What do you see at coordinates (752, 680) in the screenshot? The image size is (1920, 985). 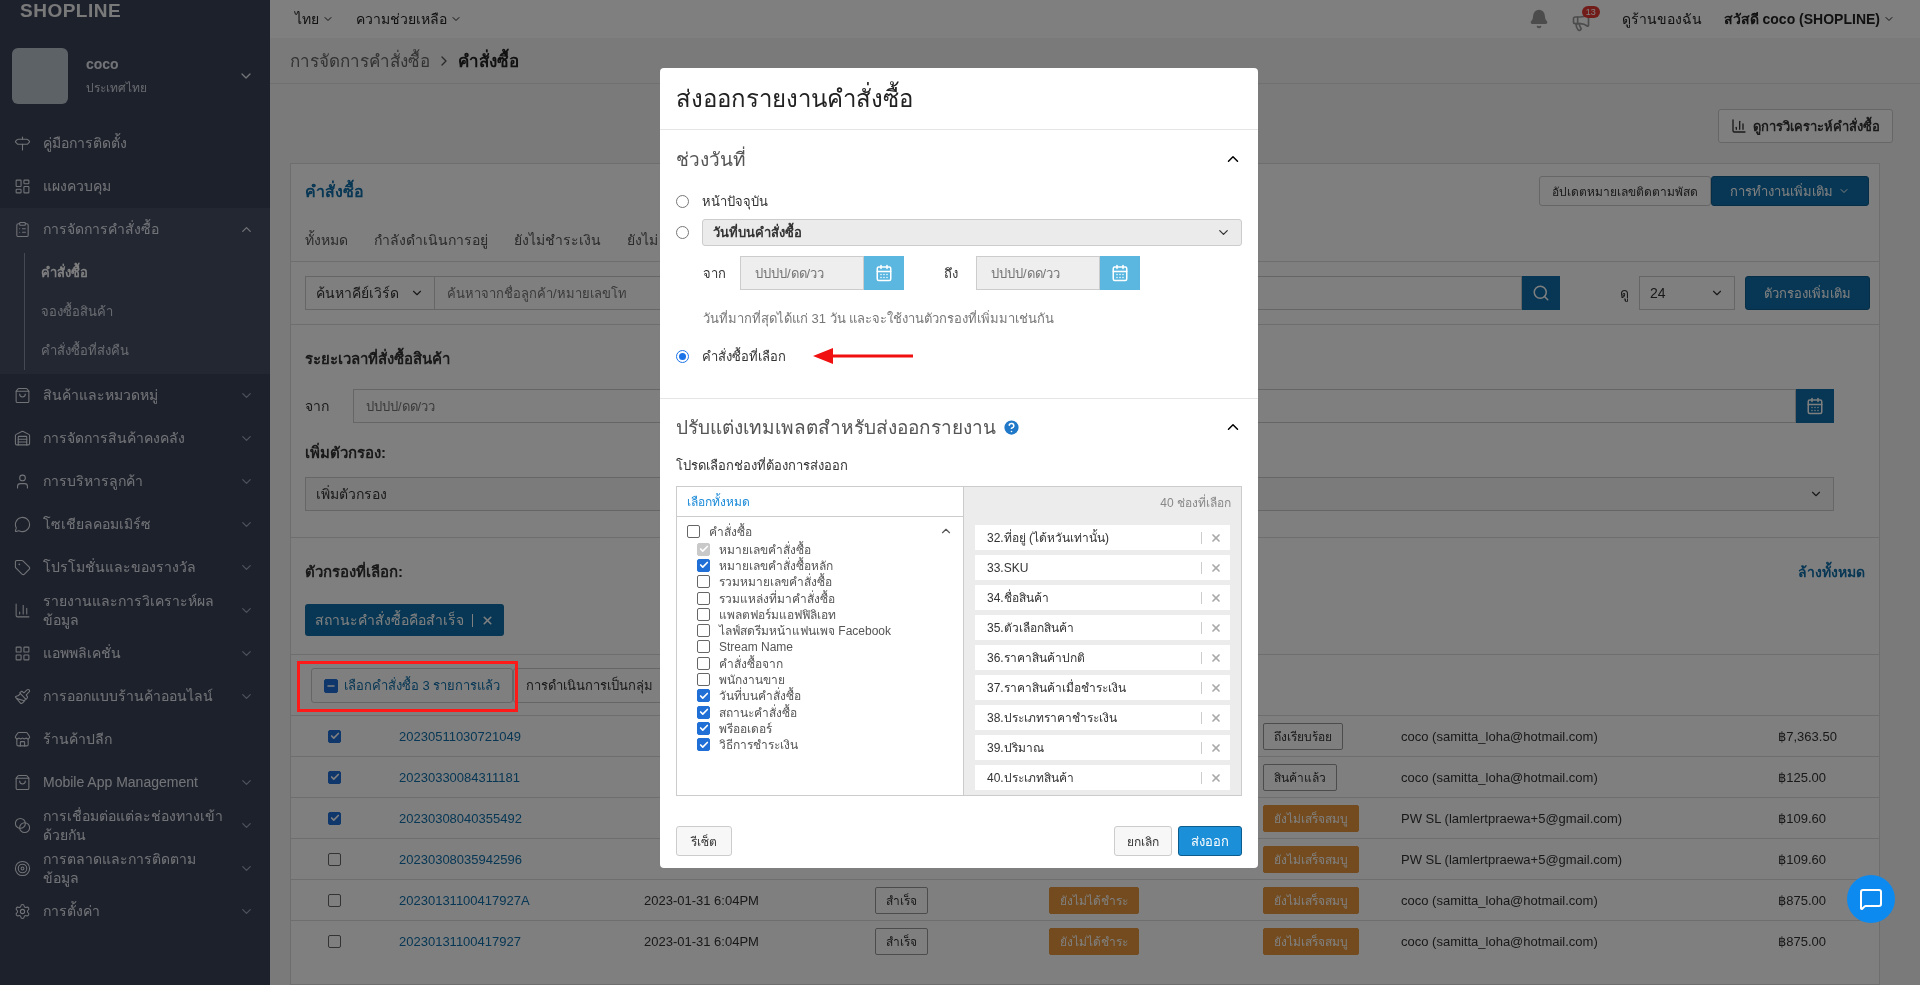 I see `field-label: พนักงานขาย` at bounding box center [752, 680].